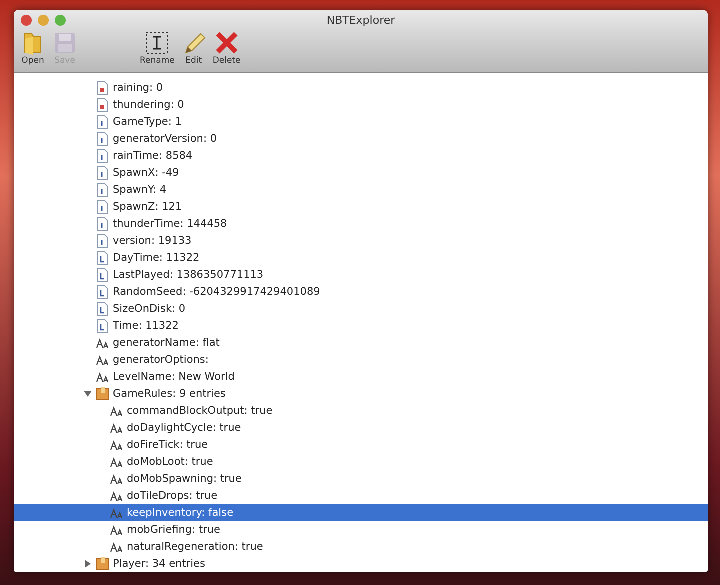  What do you see at coordinates (361, 376) in the screenshot?
I see `tree-row: LevelName: New World` at bounding box center [361, 376].